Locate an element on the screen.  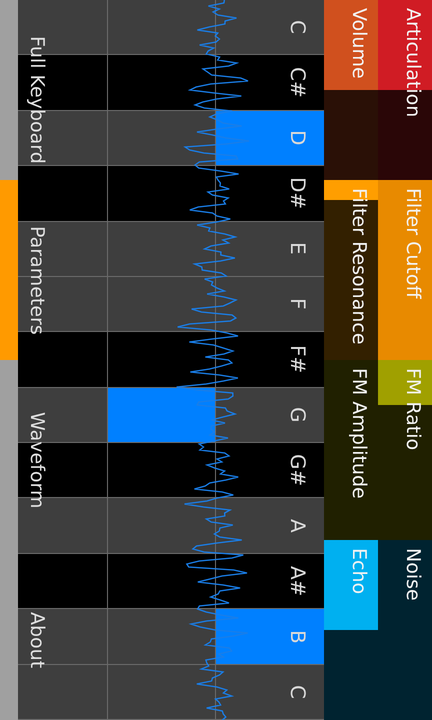
parameter-slider: FM Ratio is located at coordinates (405, 450).